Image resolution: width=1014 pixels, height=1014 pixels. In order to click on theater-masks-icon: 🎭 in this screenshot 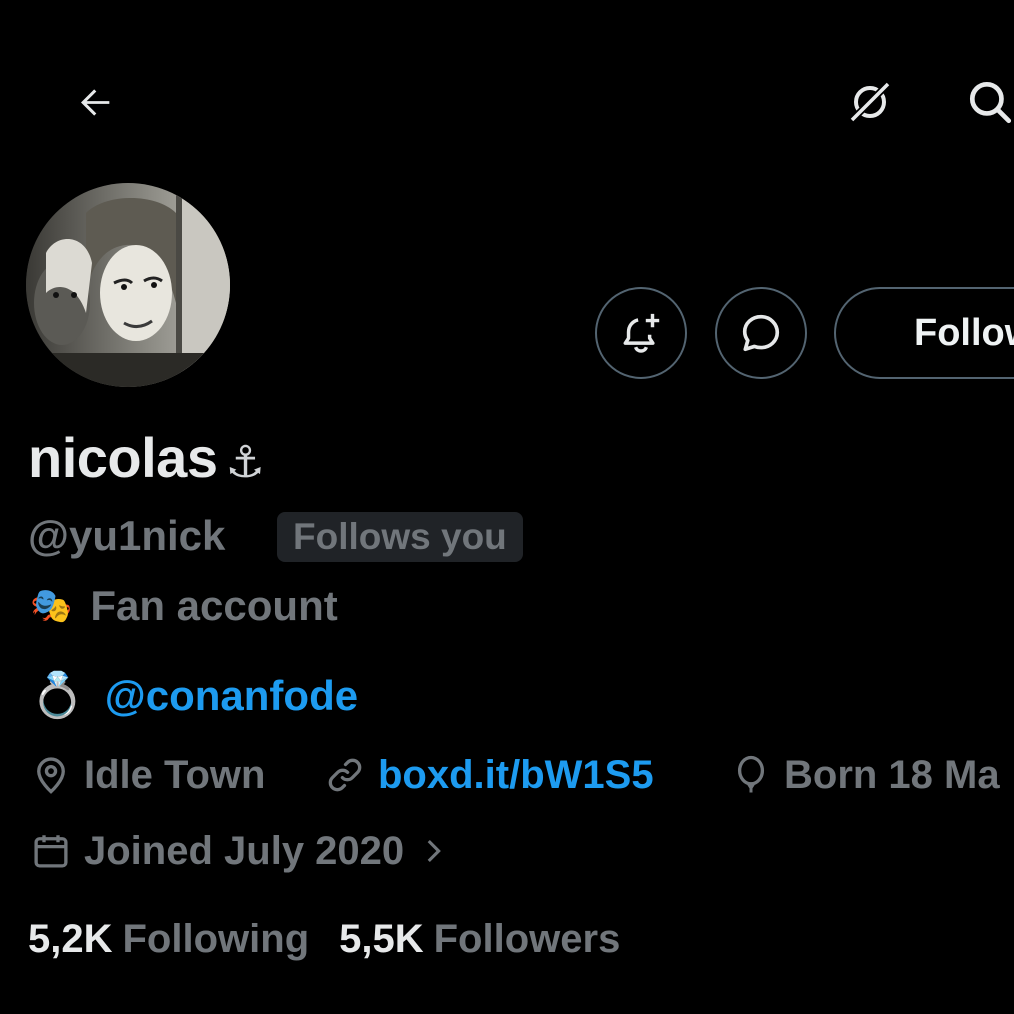, I will do `click(51, 606)`.